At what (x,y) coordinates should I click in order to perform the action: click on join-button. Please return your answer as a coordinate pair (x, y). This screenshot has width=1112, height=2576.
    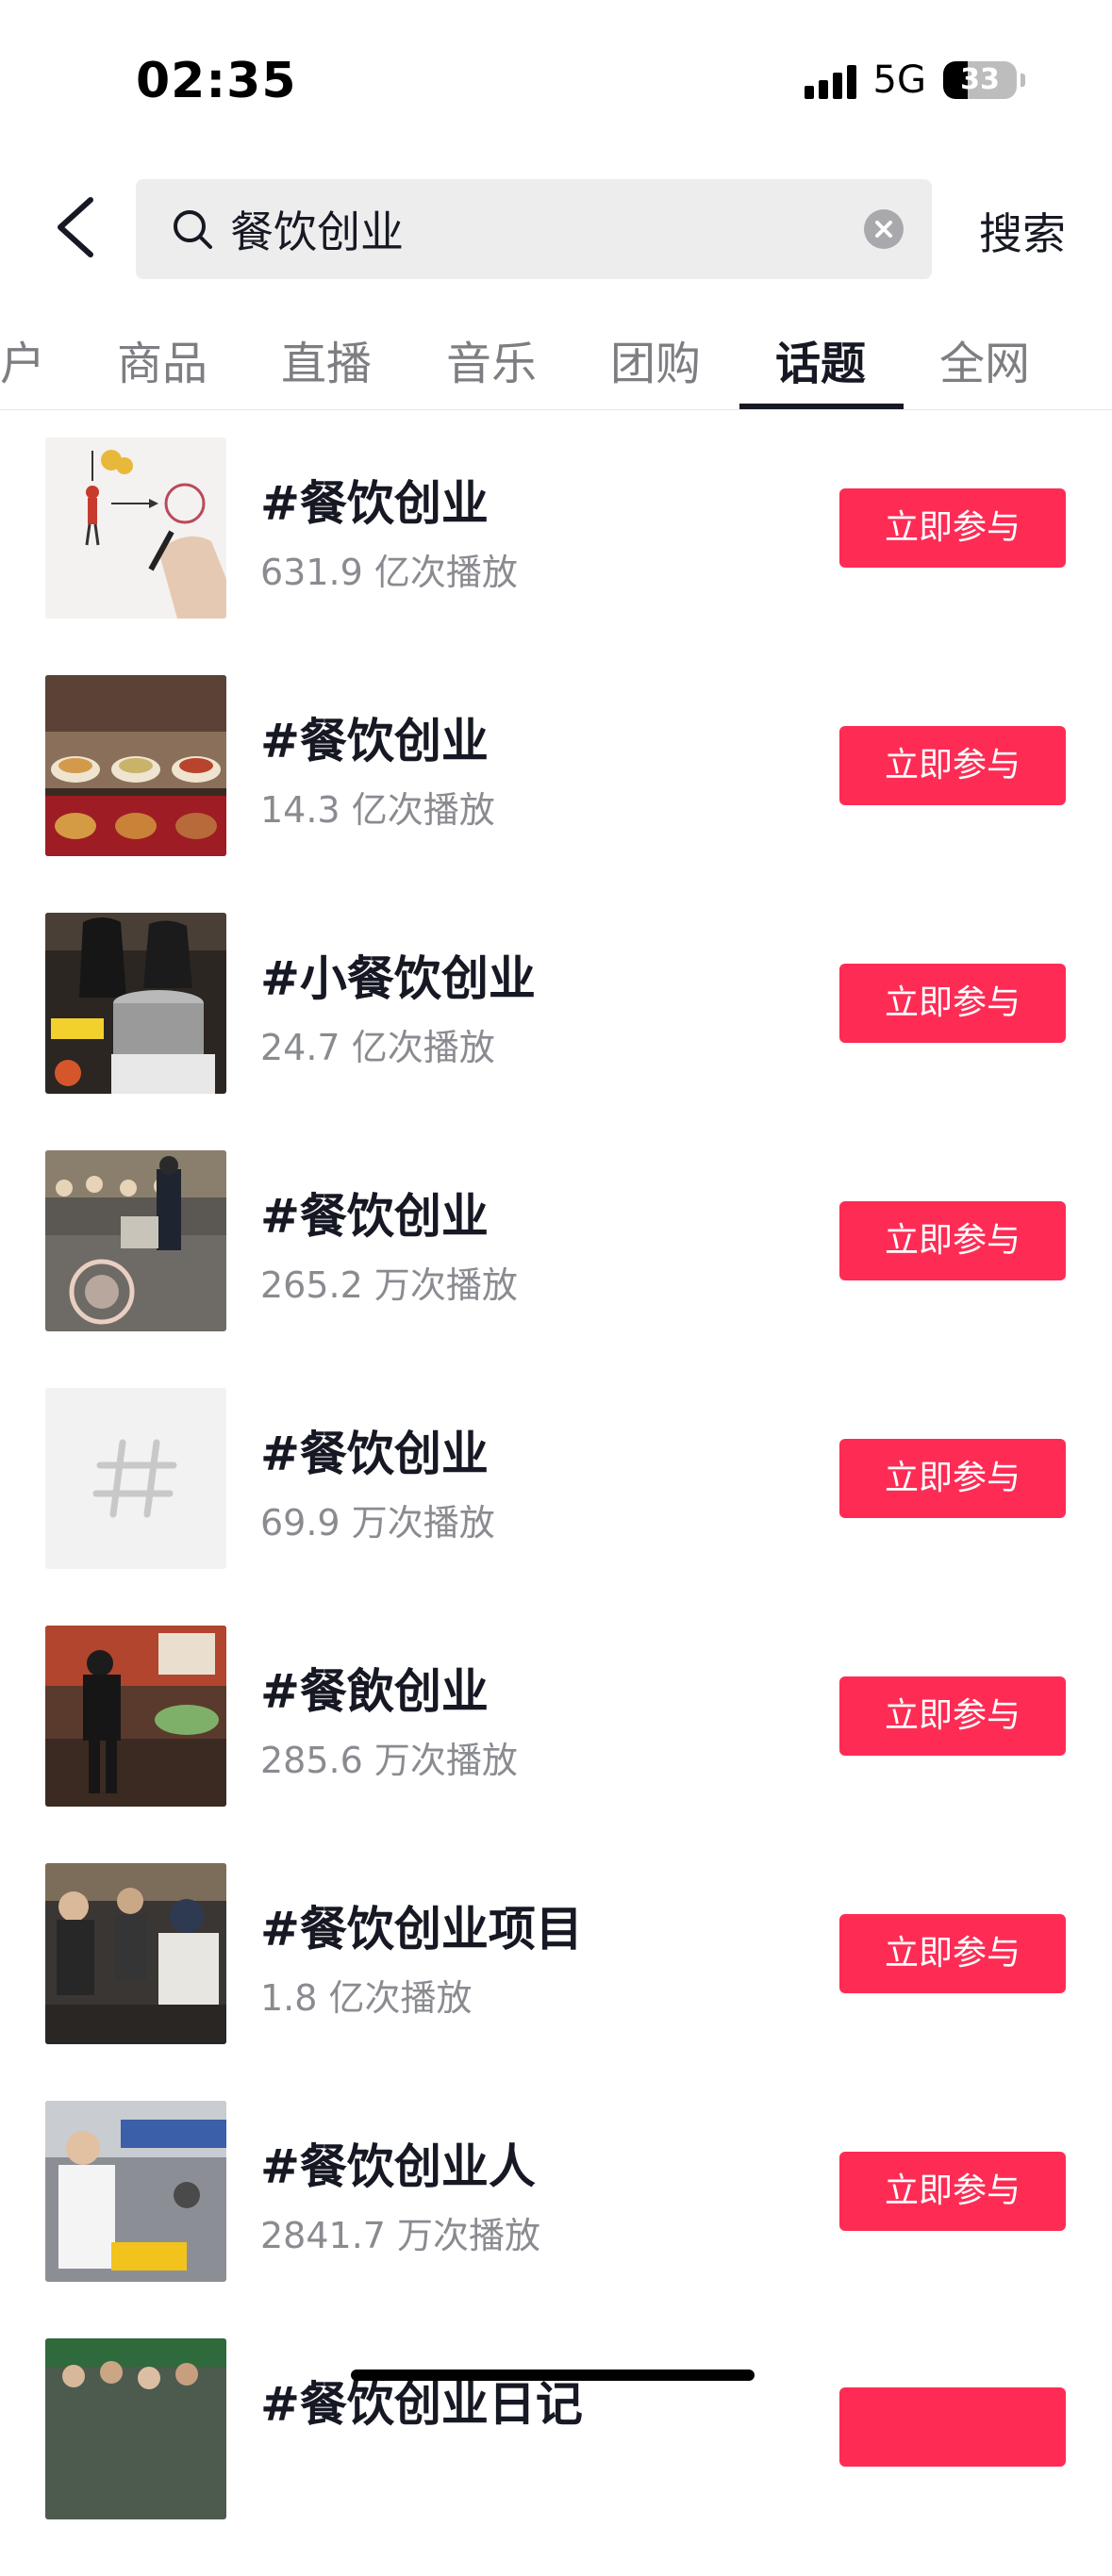
    Looking at the image, I should click on (952, 2427).